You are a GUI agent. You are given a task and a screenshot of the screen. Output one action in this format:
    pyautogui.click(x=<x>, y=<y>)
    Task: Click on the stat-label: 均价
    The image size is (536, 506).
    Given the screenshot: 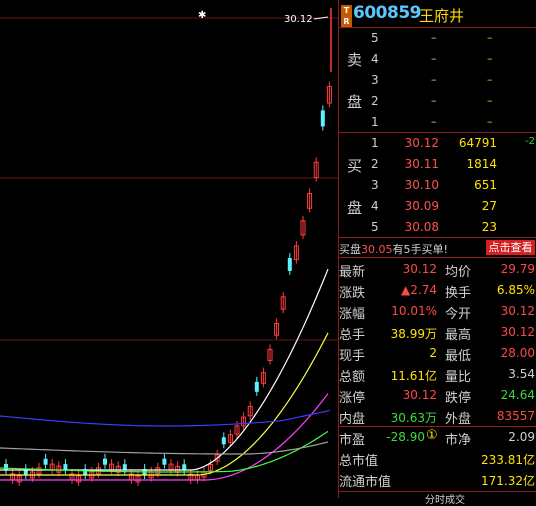 What is the action you would take?
    pyautogui.click(x=458, y=272)
    